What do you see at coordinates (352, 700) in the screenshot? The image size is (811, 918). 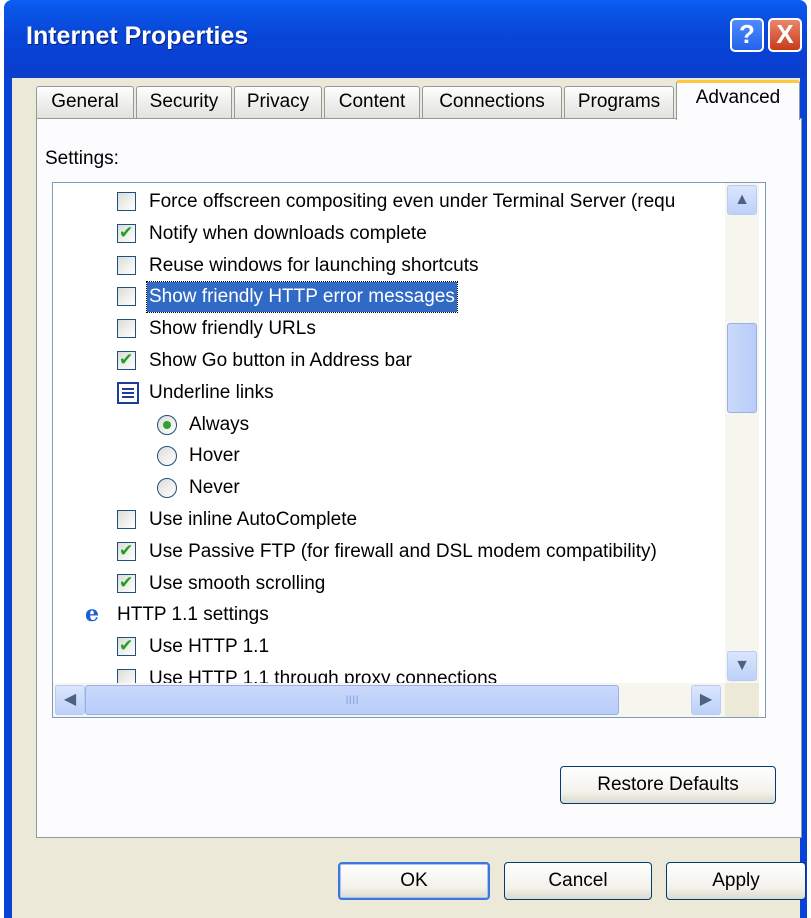 I see `horizontal-scroll-thumb: IIII` at bounding box center [352, 700].